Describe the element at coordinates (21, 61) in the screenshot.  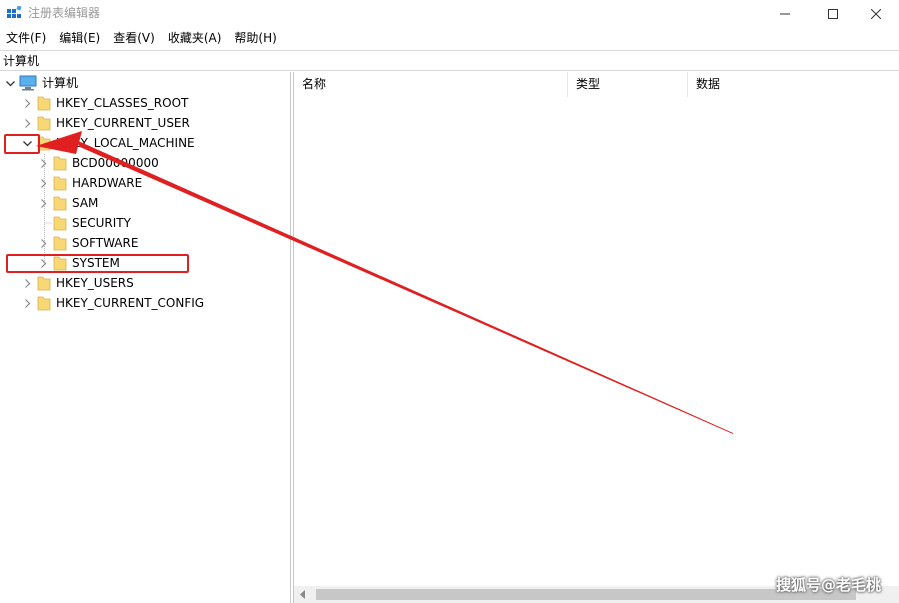
I see `address-path: 计算机` at that location.